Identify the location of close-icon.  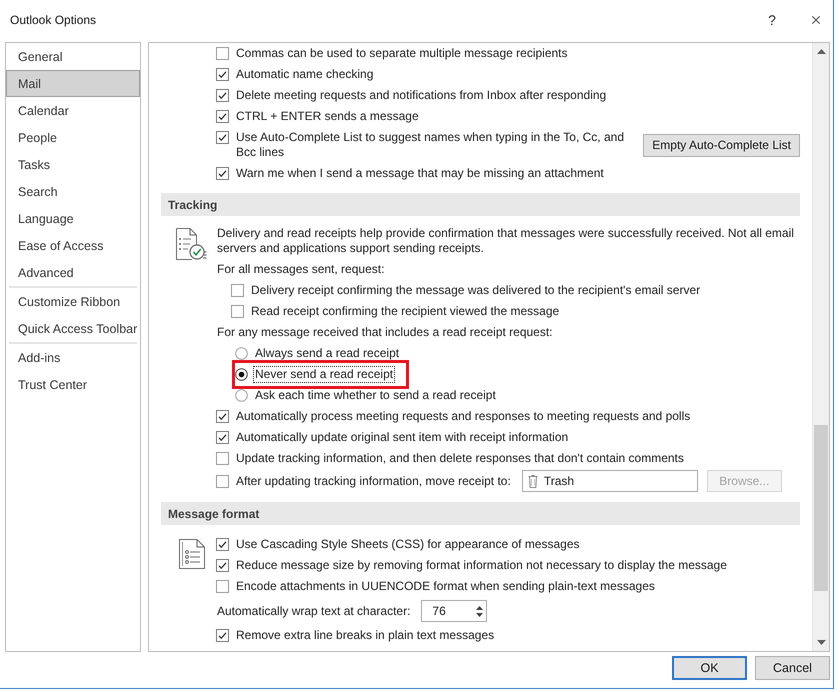
(816, 20).